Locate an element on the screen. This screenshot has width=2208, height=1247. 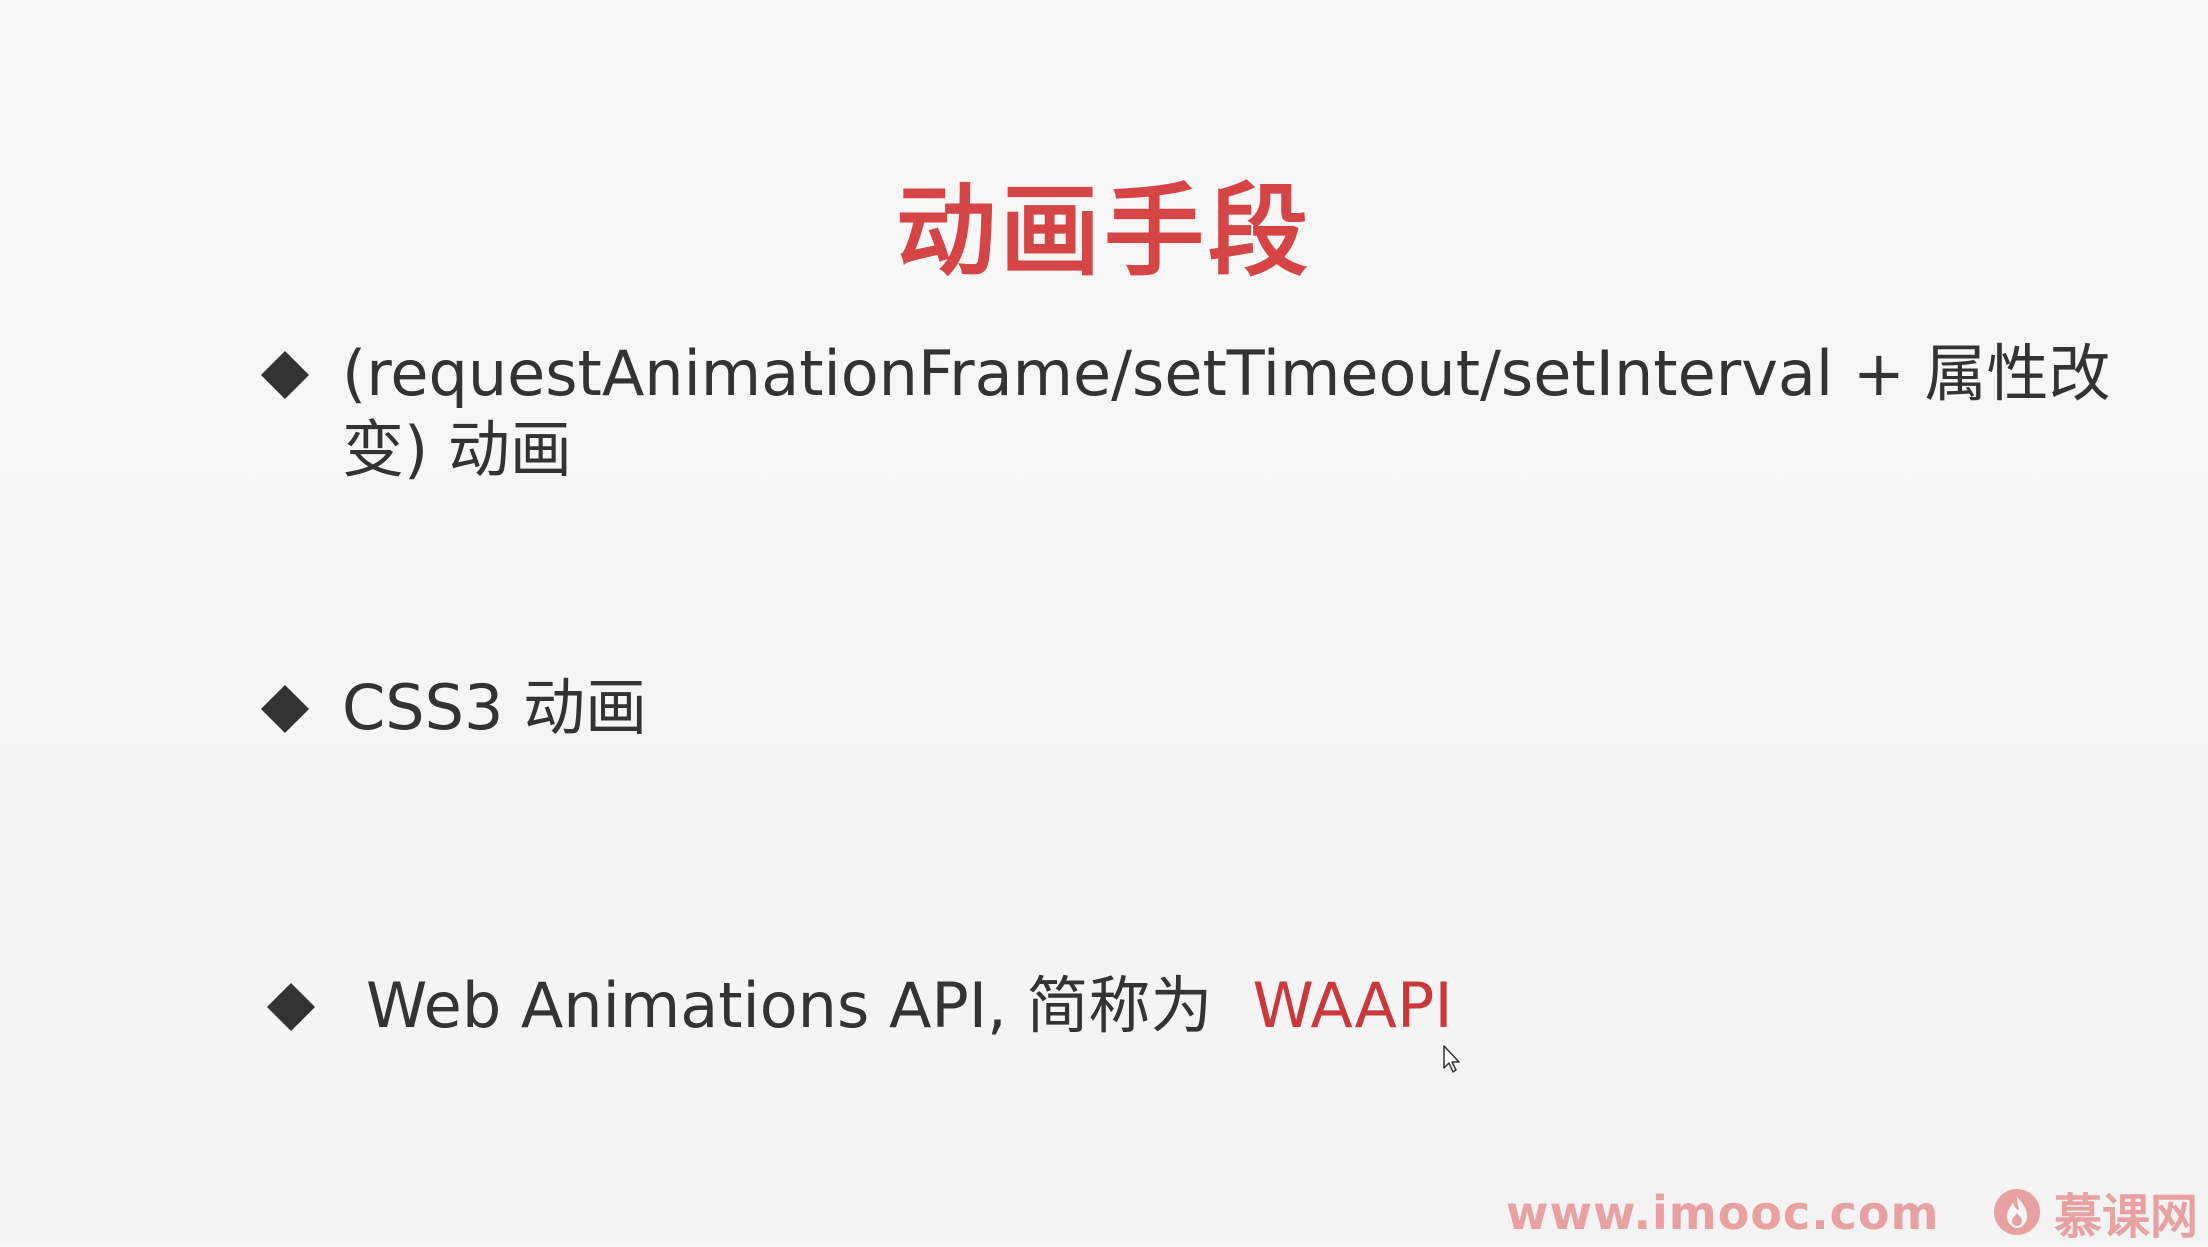
brand-name: 慕课网 is located at coordinates (2126, 1217).